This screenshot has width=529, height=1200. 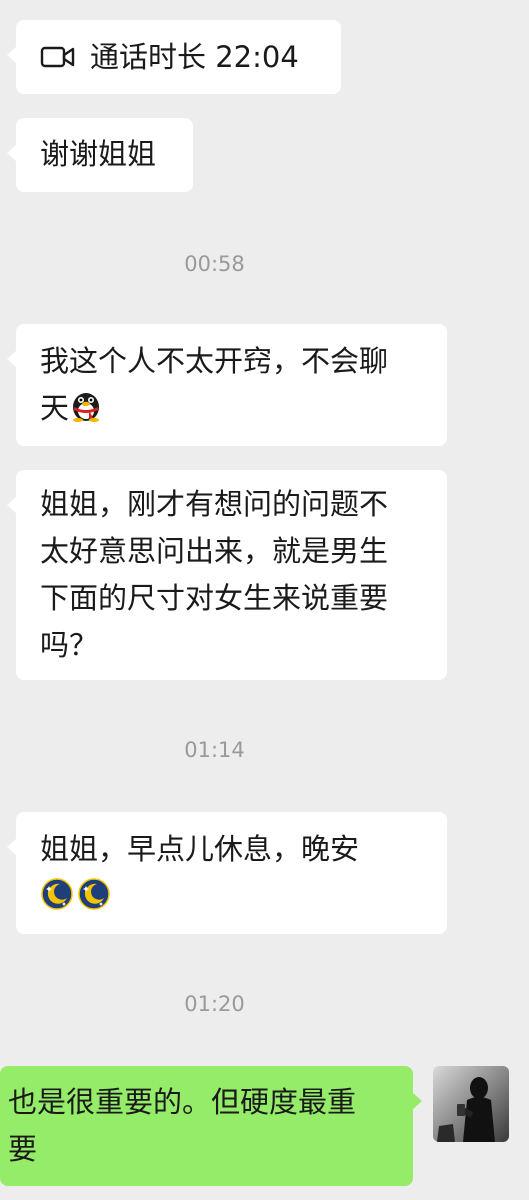 I want to click on user-avatar-silhouette-icon, so click(x=471, y=1104).